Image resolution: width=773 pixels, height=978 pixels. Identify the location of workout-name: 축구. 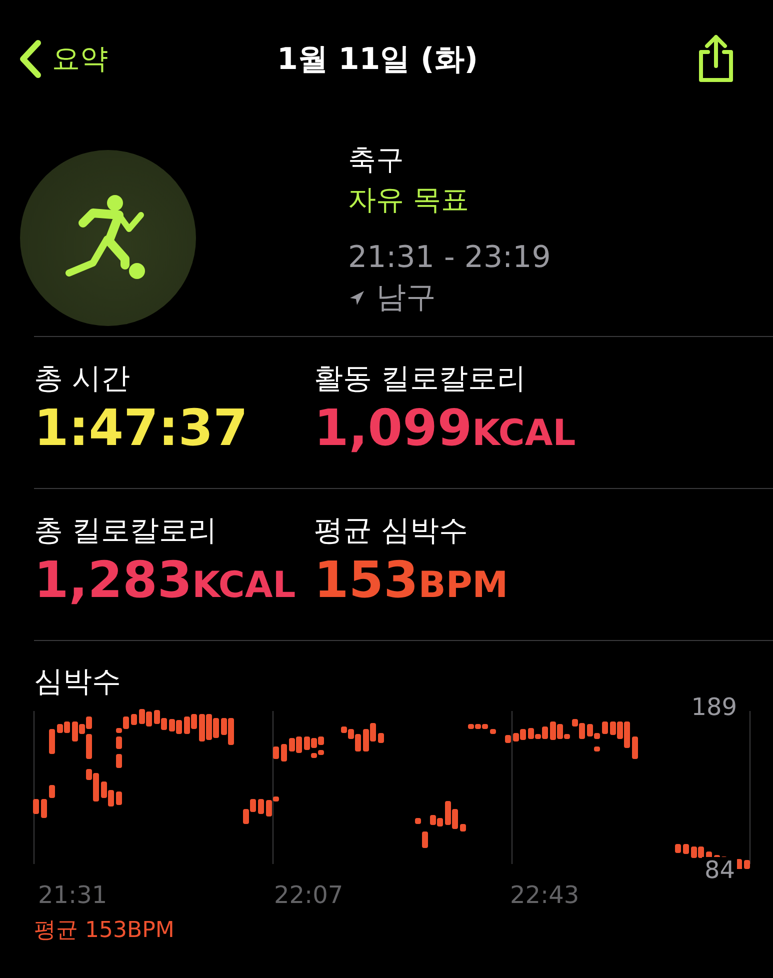
(376, 160).